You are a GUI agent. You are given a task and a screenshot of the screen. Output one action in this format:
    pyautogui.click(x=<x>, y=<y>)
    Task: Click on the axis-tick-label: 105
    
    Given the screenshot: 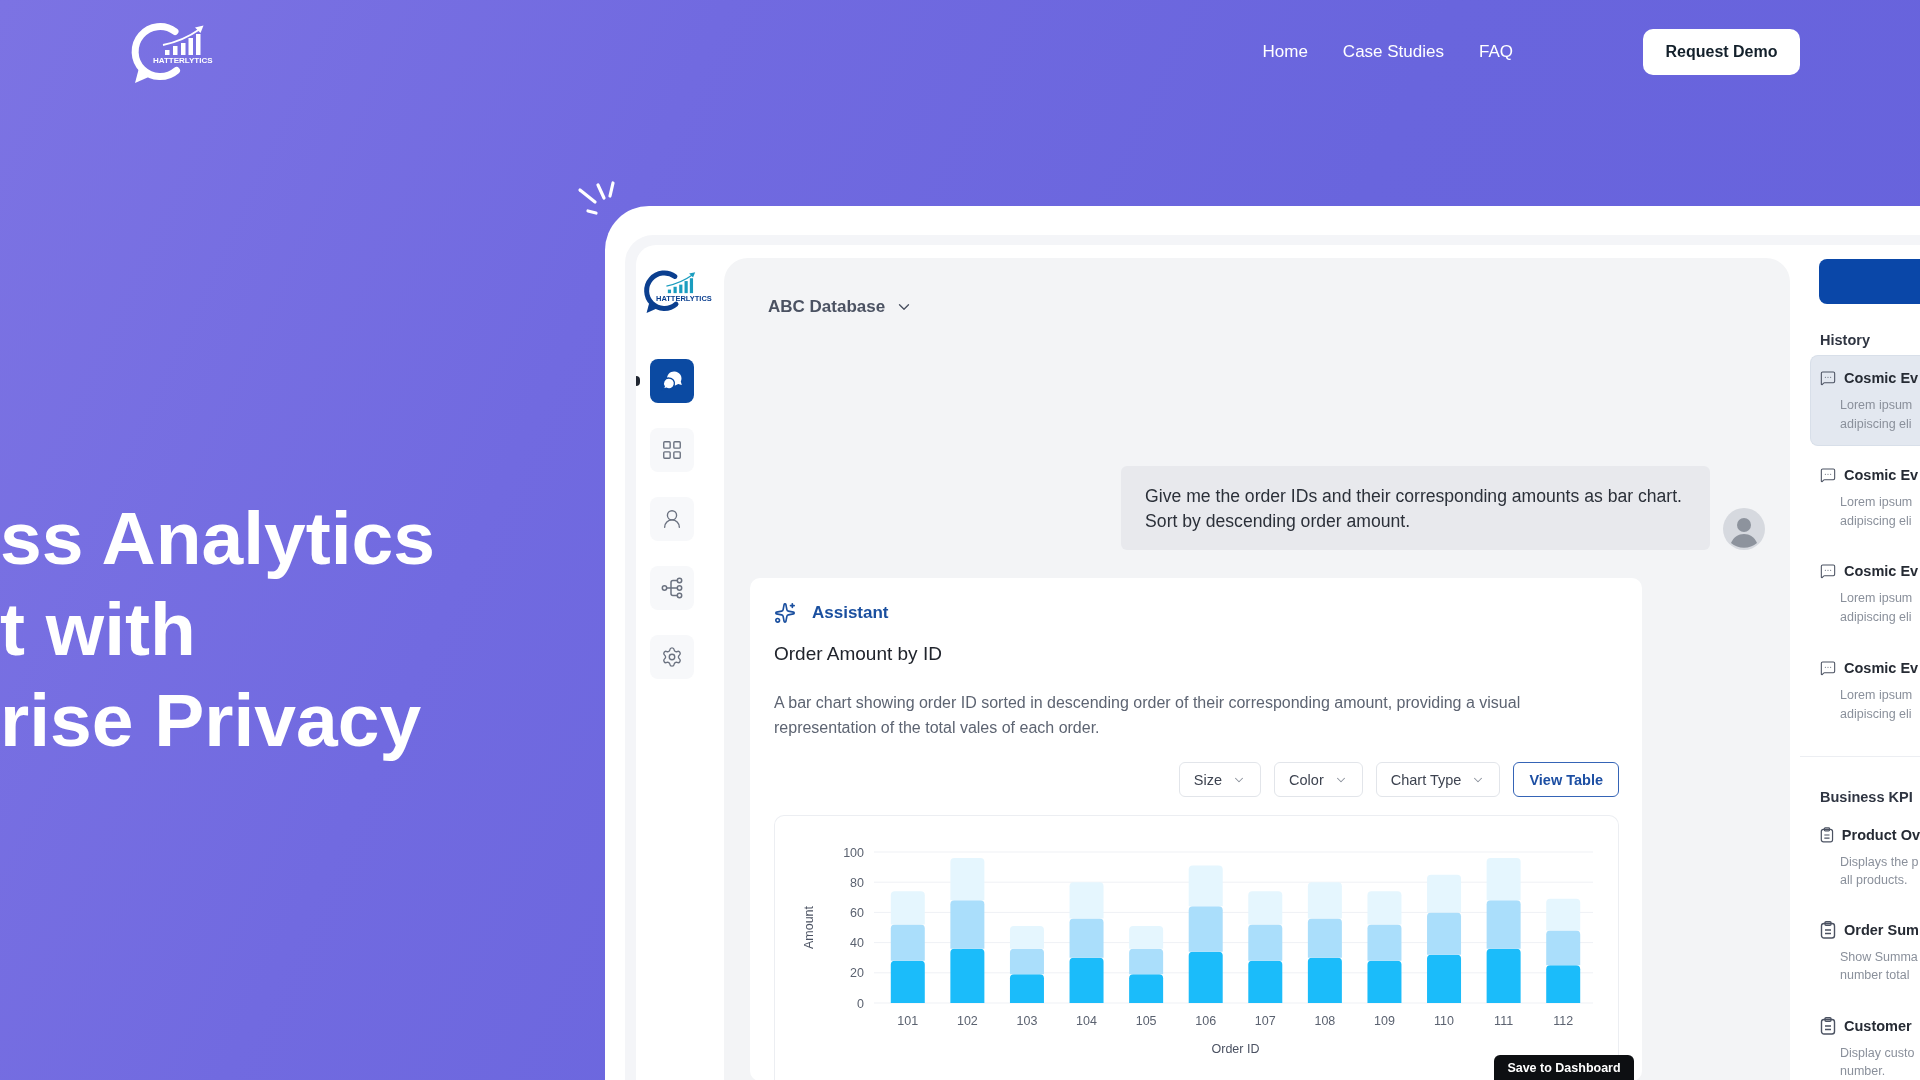 What is the action you would take?
    pyautogui.click(x=1146, y=1021)
    